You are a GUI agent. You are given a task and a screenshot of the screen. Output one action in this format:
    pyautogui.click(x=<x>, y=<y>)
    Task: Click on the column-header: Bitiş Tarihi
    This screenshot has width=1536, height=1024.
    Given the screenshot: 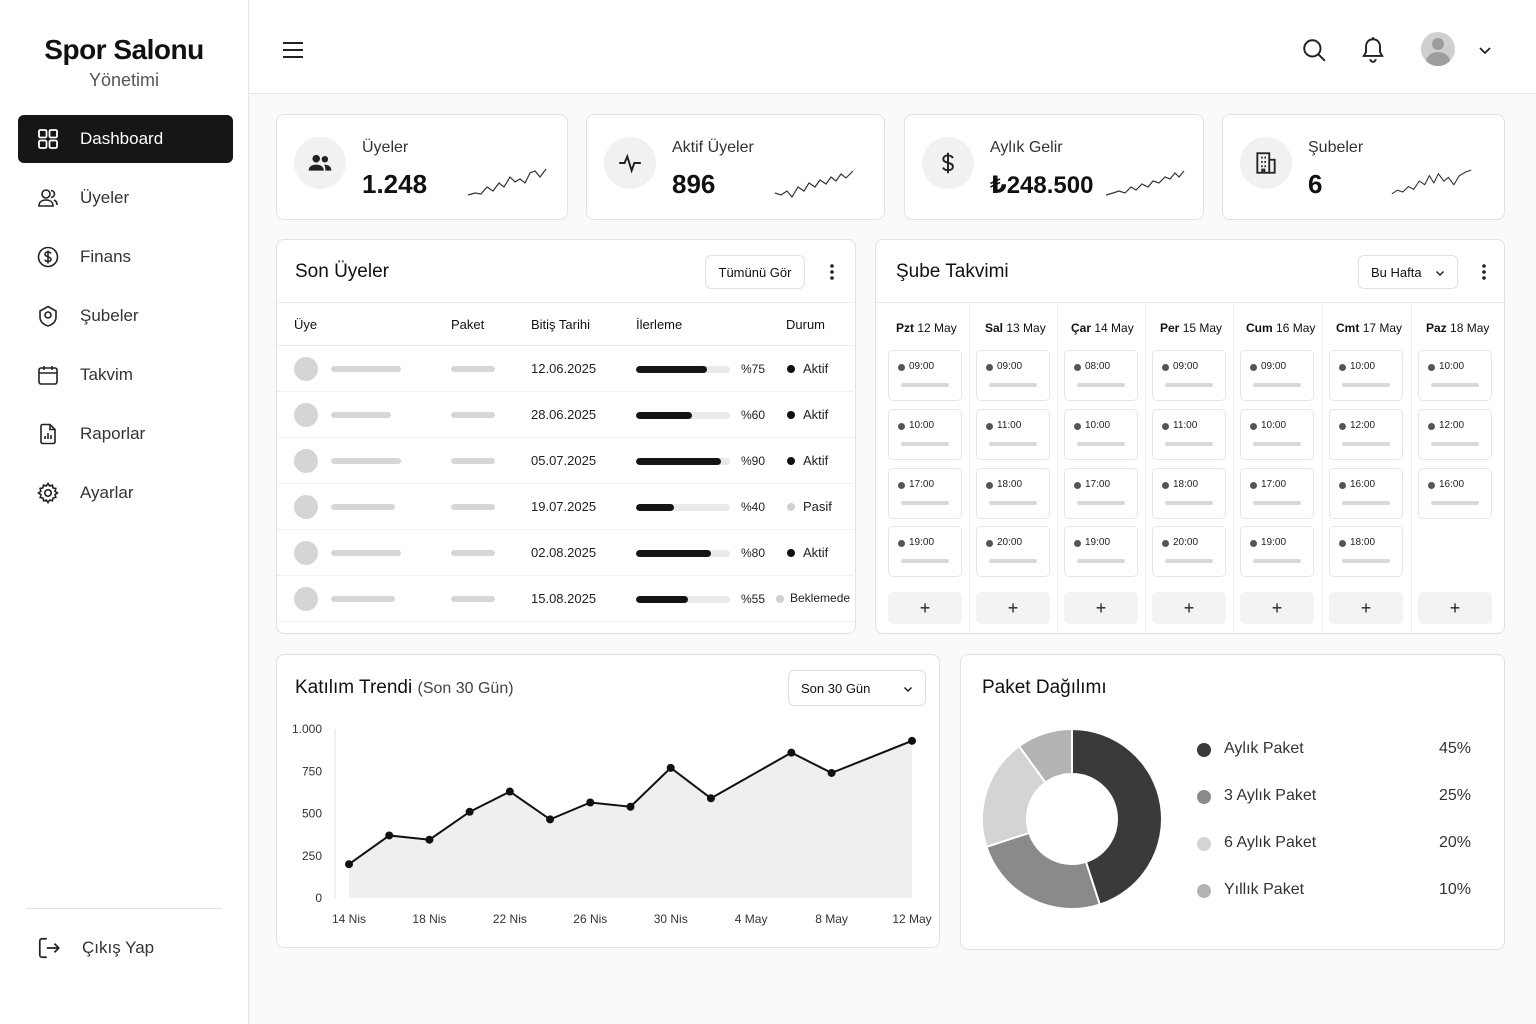 What is the action you would take?
    pyautogui.click(x=561, y=324)
    